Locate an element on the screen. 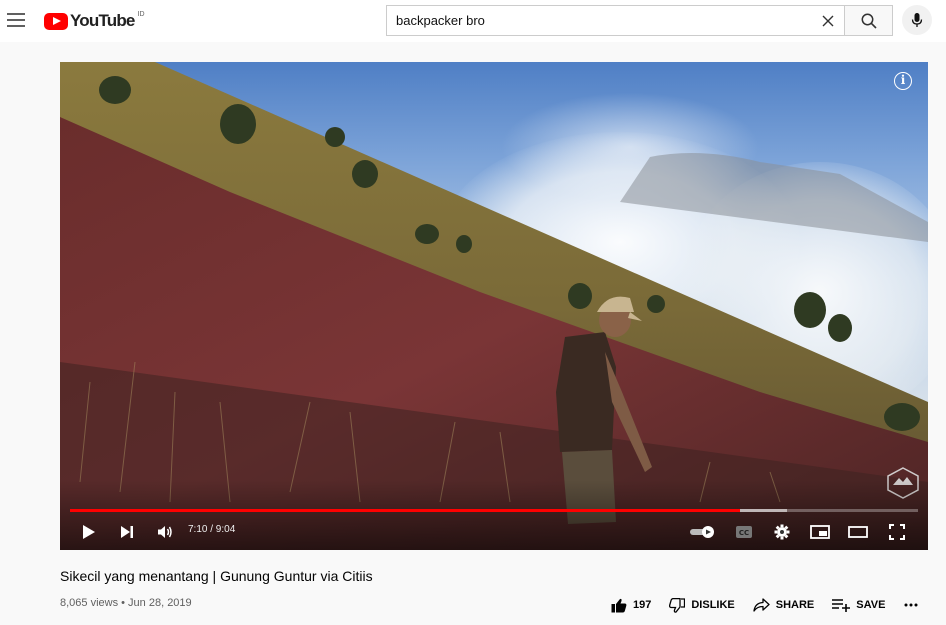 This screenshot has width=946, height=625. thumbs-down-icon is located at coordinates (677, 605).